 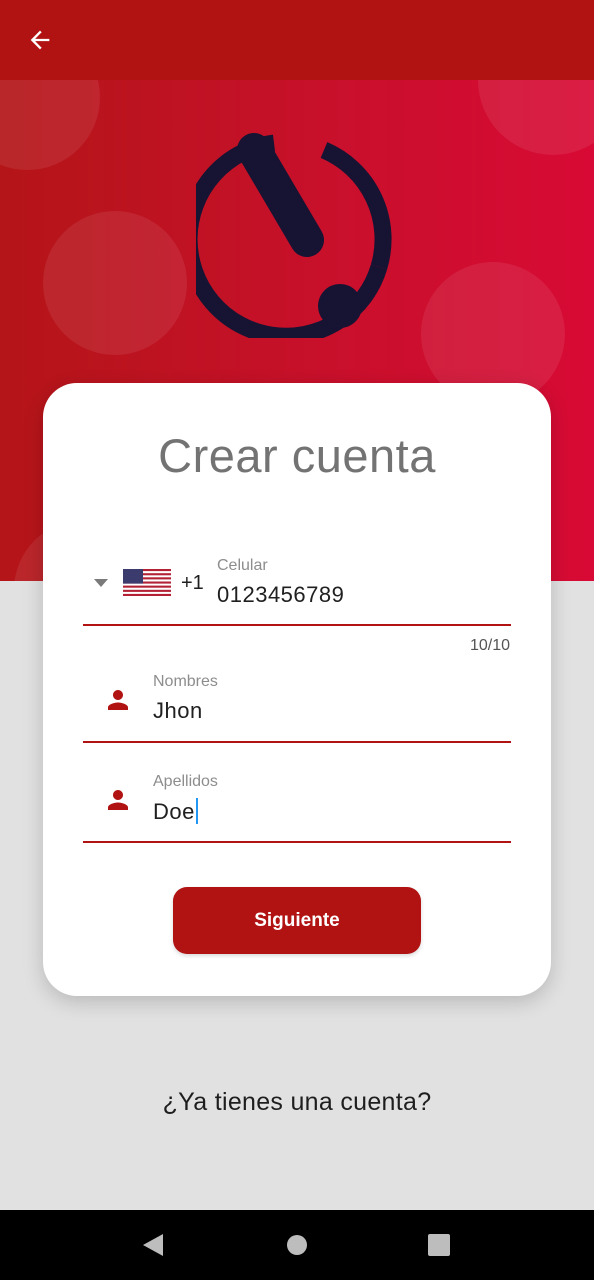 I want to click on first-name-label: Nombres, so click(x=185, y=681).